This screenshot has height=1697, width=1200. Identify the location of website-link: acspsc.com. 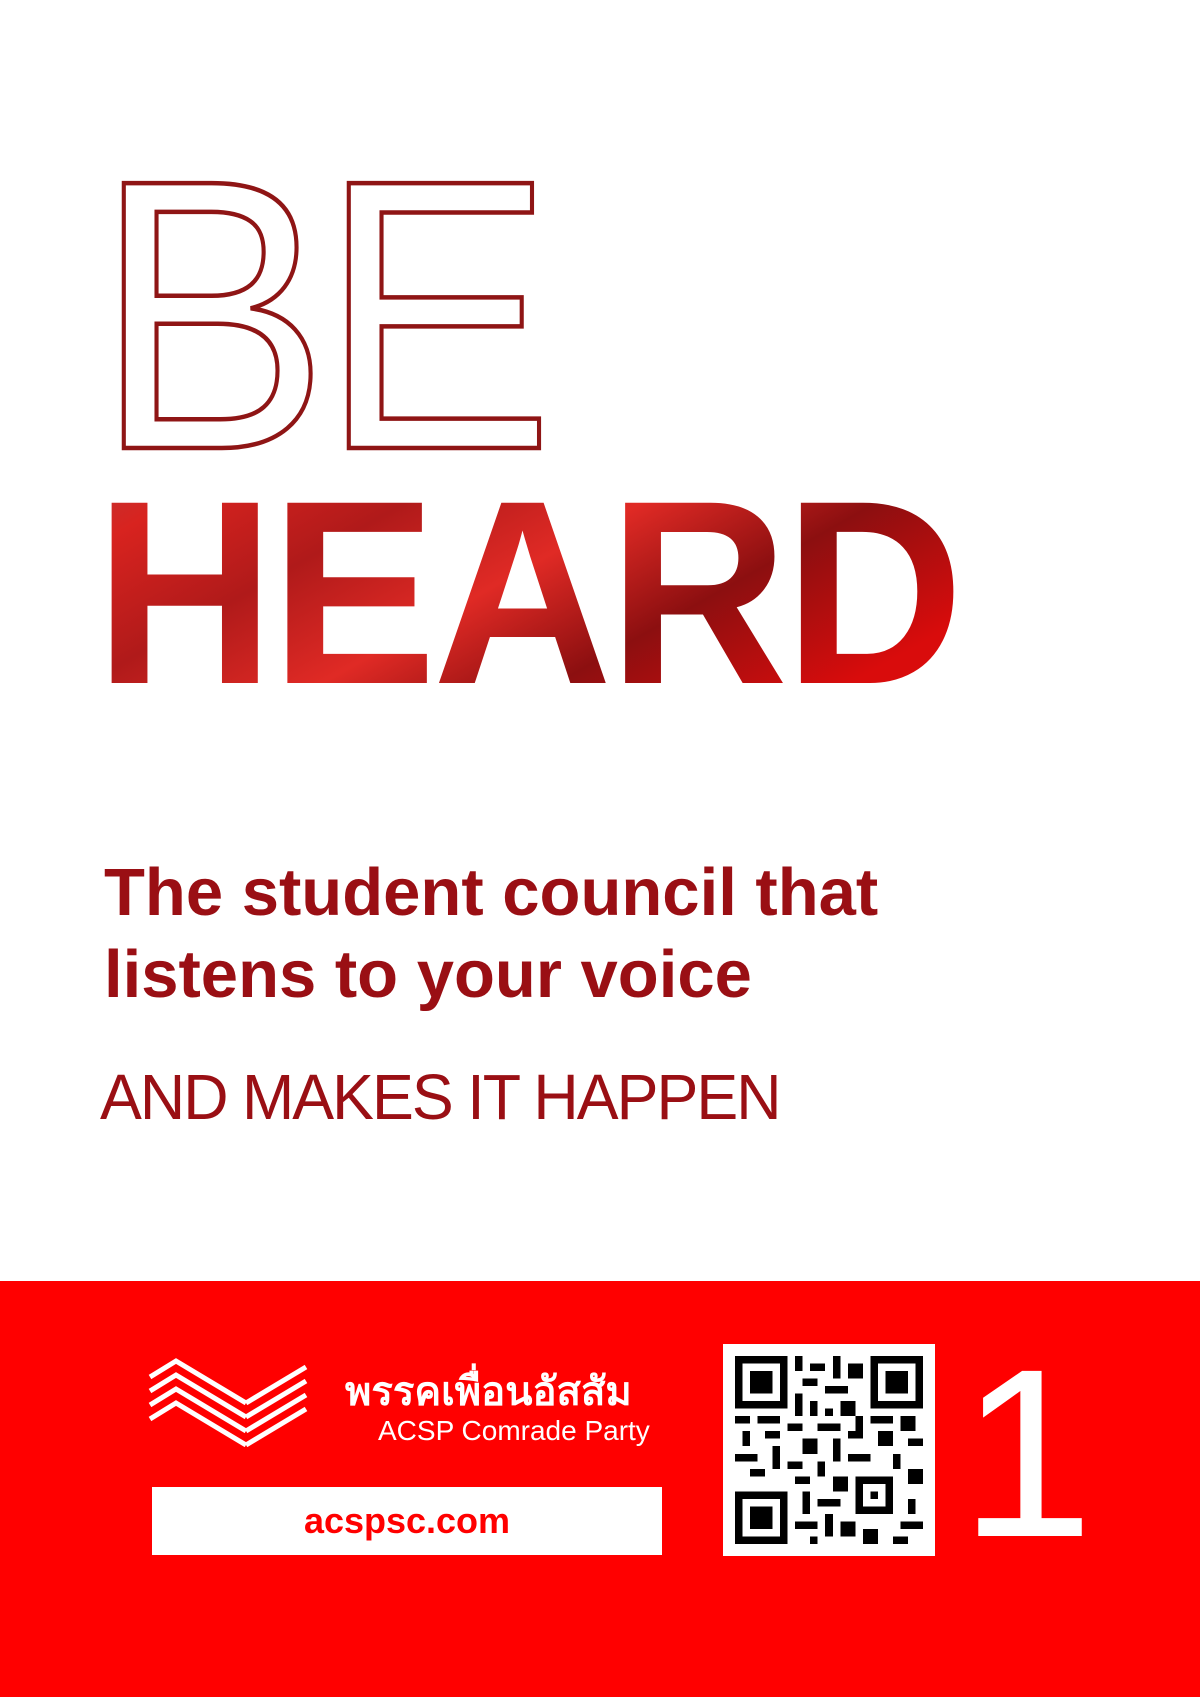
(407, 1521).